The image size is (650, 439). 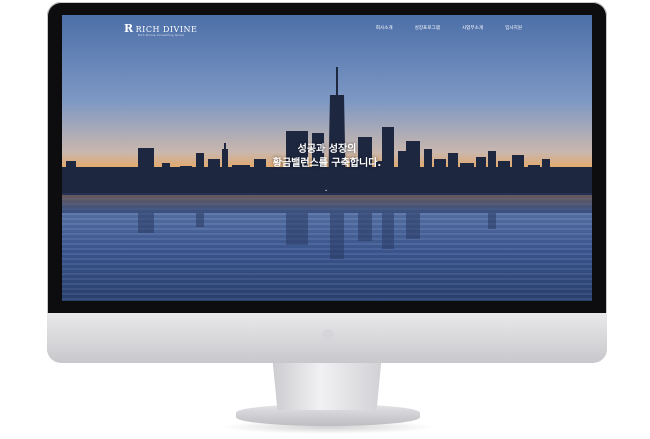 I want to click on menu-item-company: 회사소개, so click(x=384, y=28).